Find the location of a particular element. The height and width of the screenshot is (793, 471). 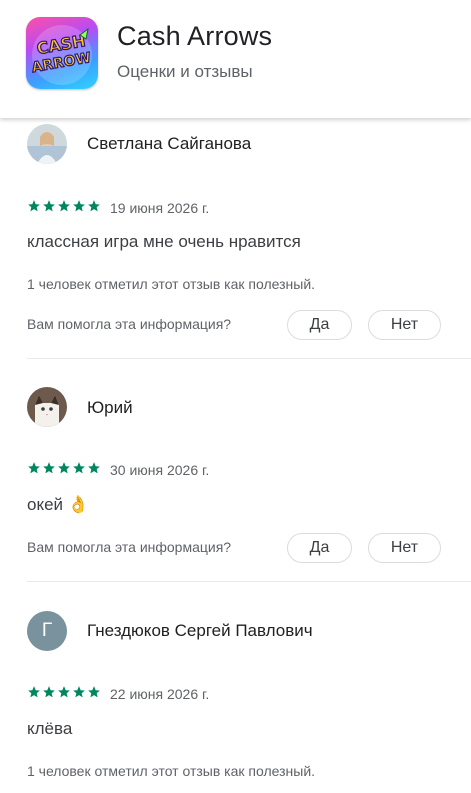

user-avatar: Г is located at coordinates (47, 631).